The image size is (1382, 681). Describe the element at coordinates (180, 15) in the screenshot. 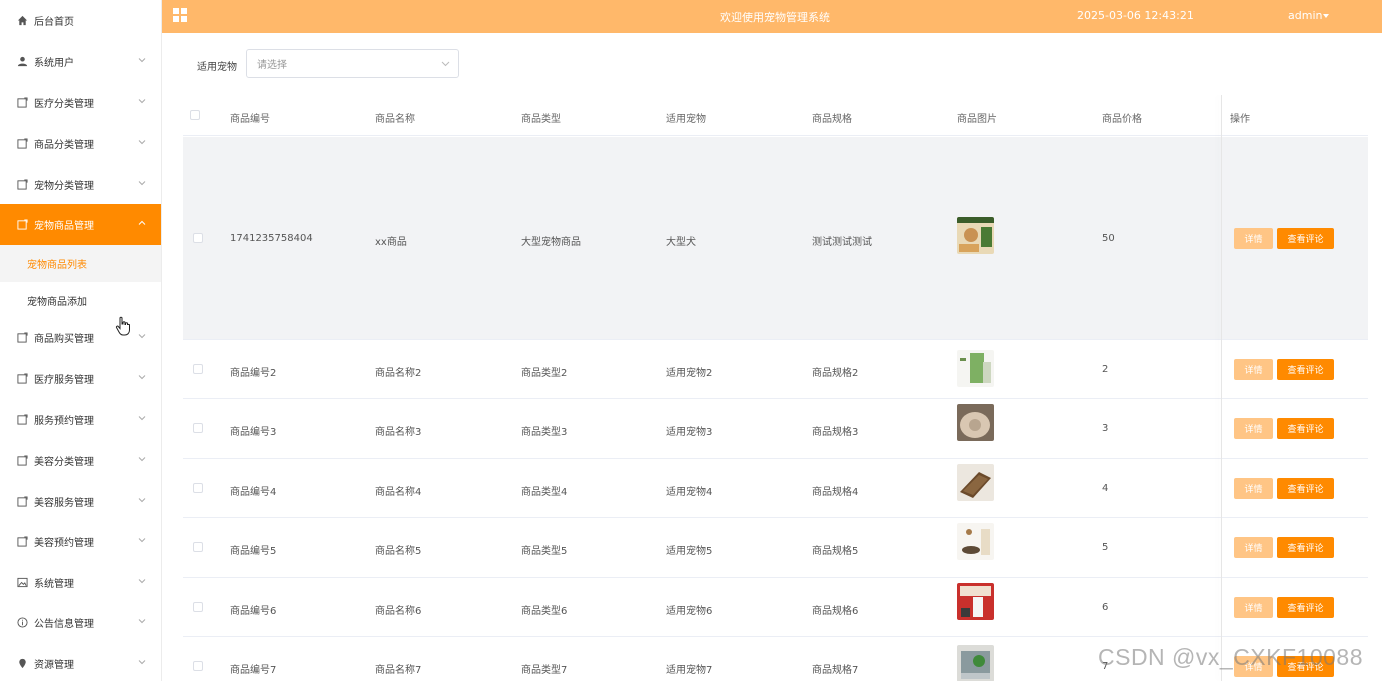

I see `grid-menu-icon` at that location.